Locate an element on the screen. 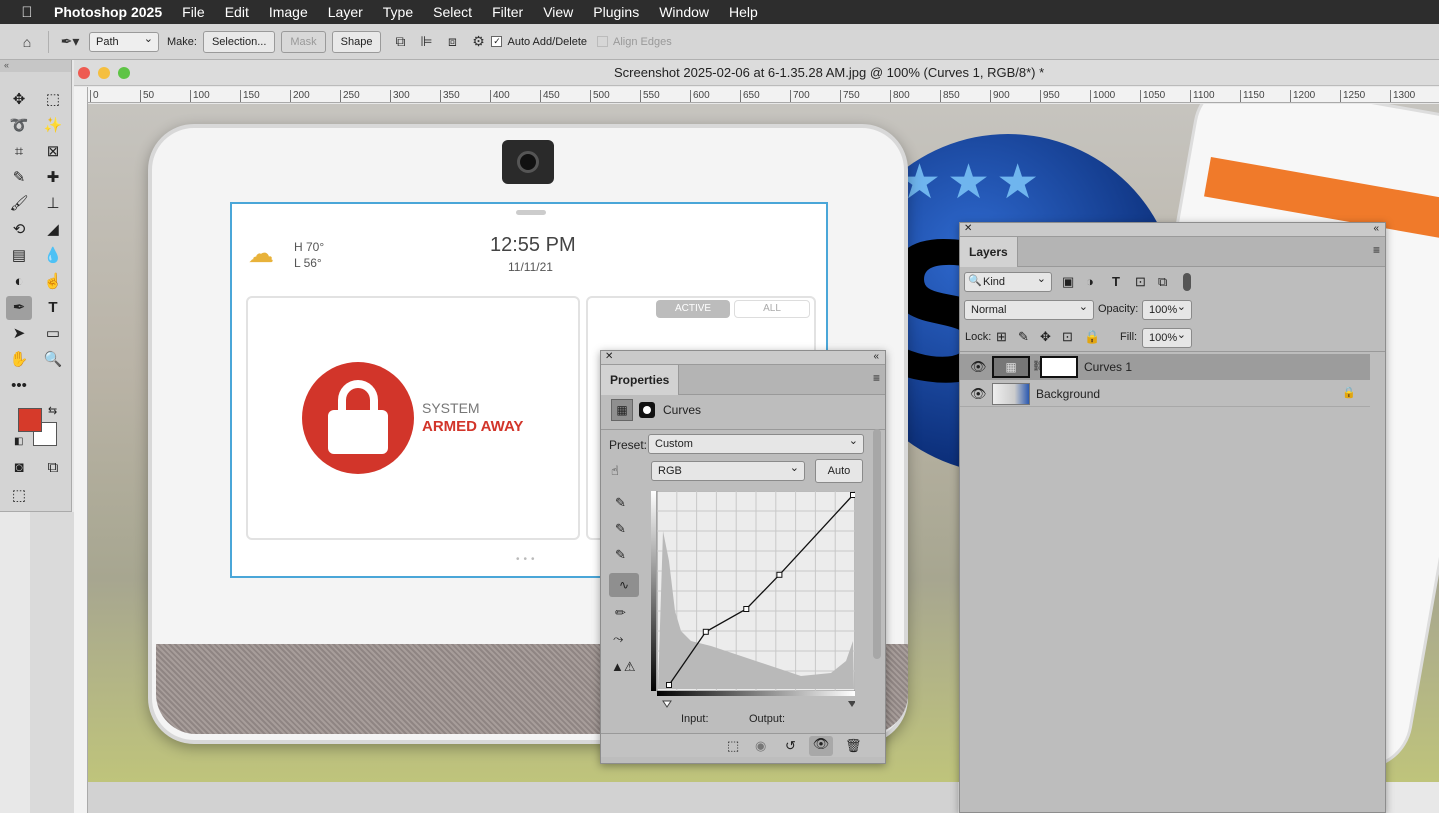  brush-tool-icon: 🖌 is located at coordinates (19, 204).